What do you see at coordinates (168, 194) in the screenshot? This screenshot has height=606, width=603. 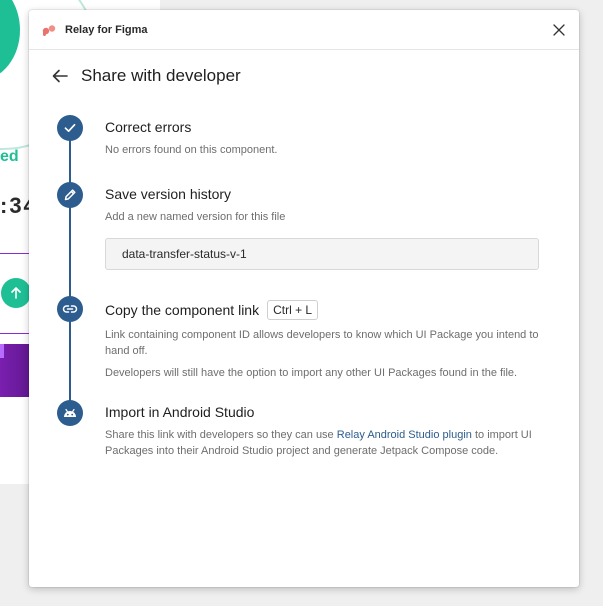 I see `step-title: Save version history` at bounding box center [168, 194].